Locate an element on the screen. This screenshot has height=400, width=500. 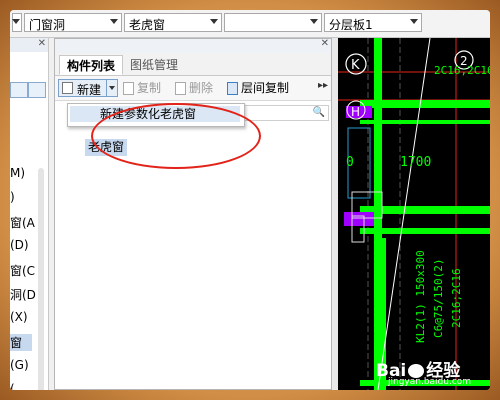
annotation-ellipse is located at coordinates (176, 136).